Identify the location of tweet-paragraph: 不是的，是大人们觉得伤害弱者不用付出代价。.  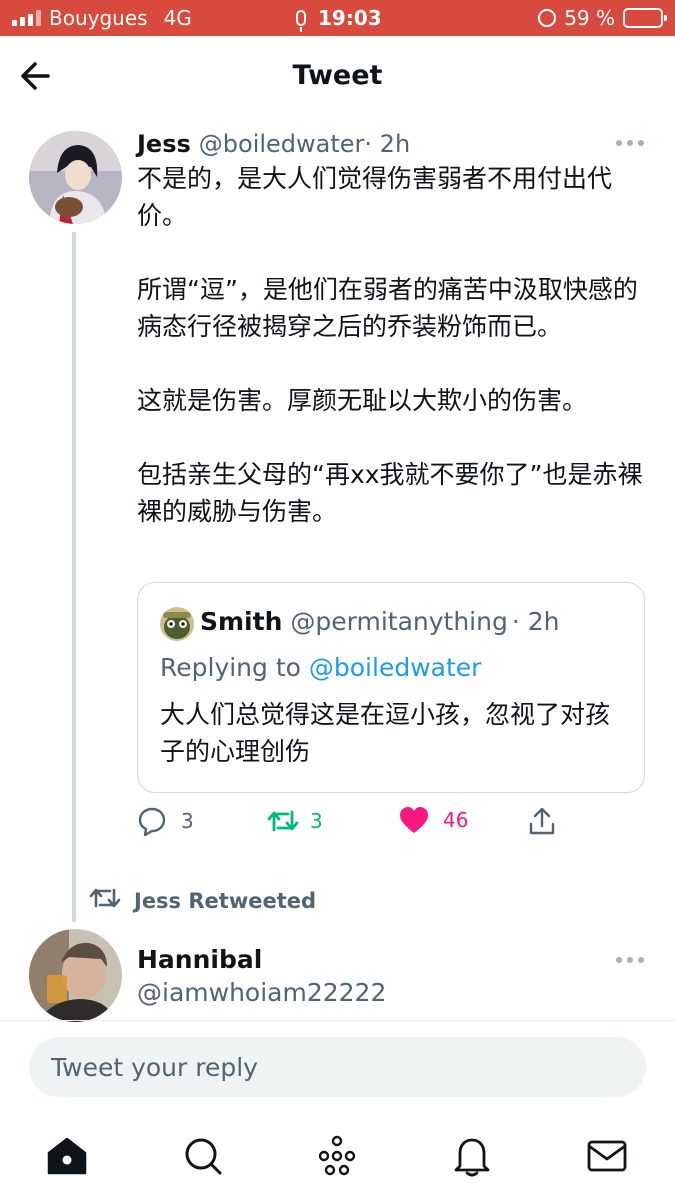
(375, 197).